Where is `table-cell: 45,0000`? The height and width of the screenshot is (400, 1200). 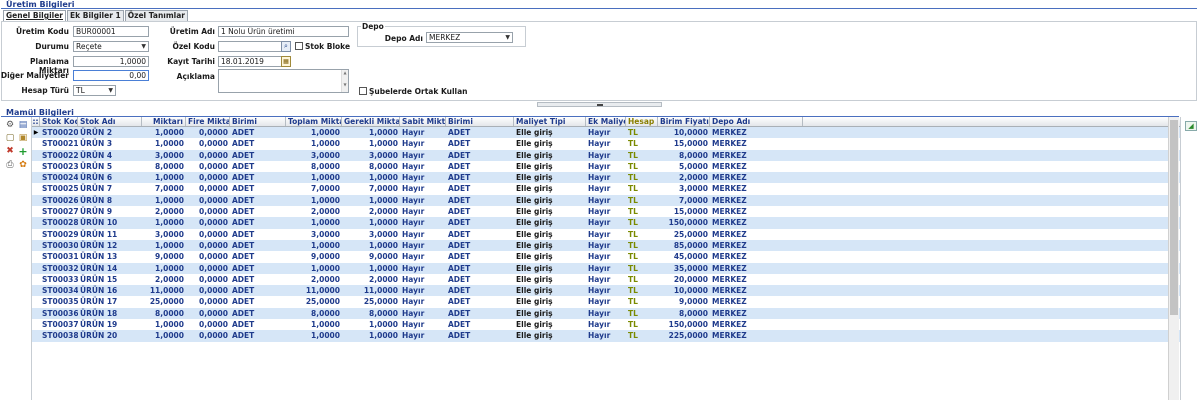 table-cell: 45,0000 is located at coordinates (684, 256).